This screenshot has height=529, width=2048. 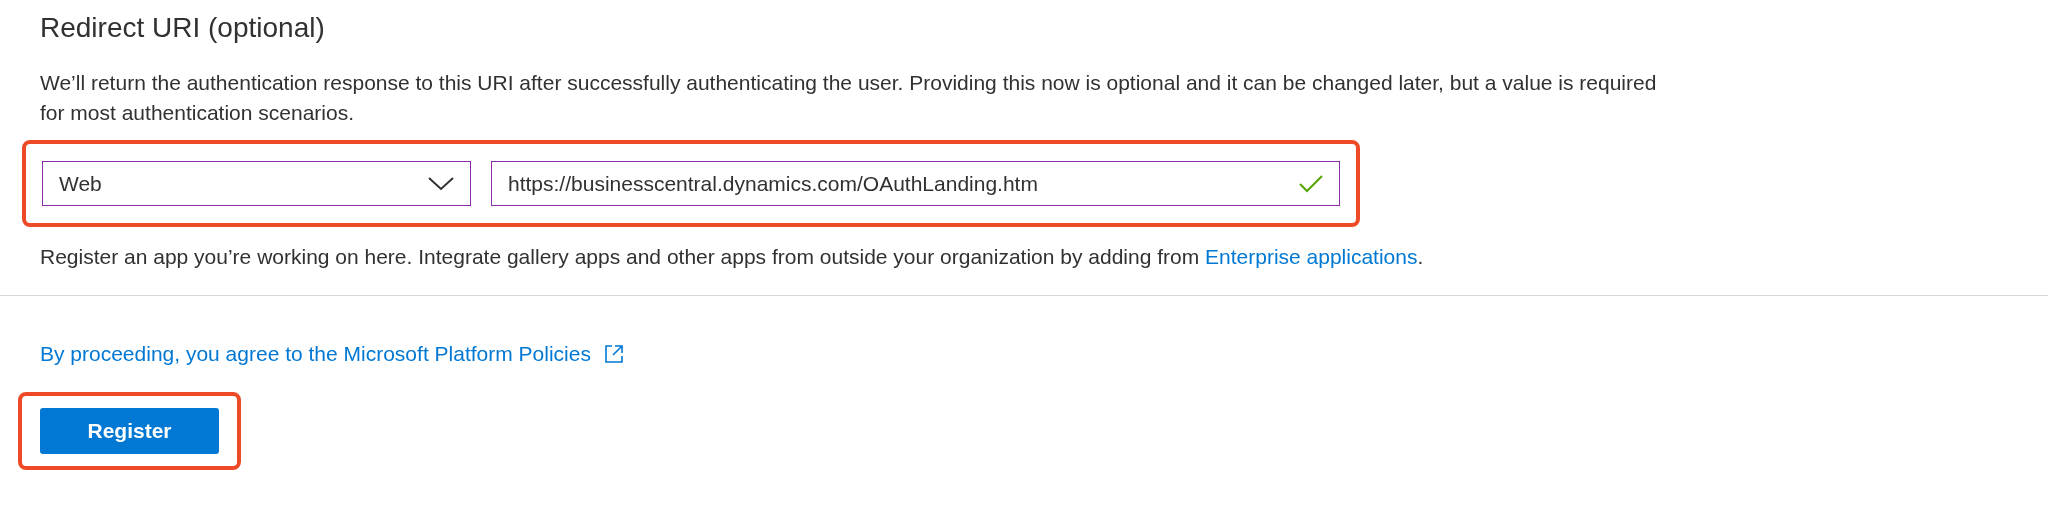 I want to click on uri-input-field: https://businesscentral.dynamics.com/OAuthLanding.htm, so click(x=915, y=183).